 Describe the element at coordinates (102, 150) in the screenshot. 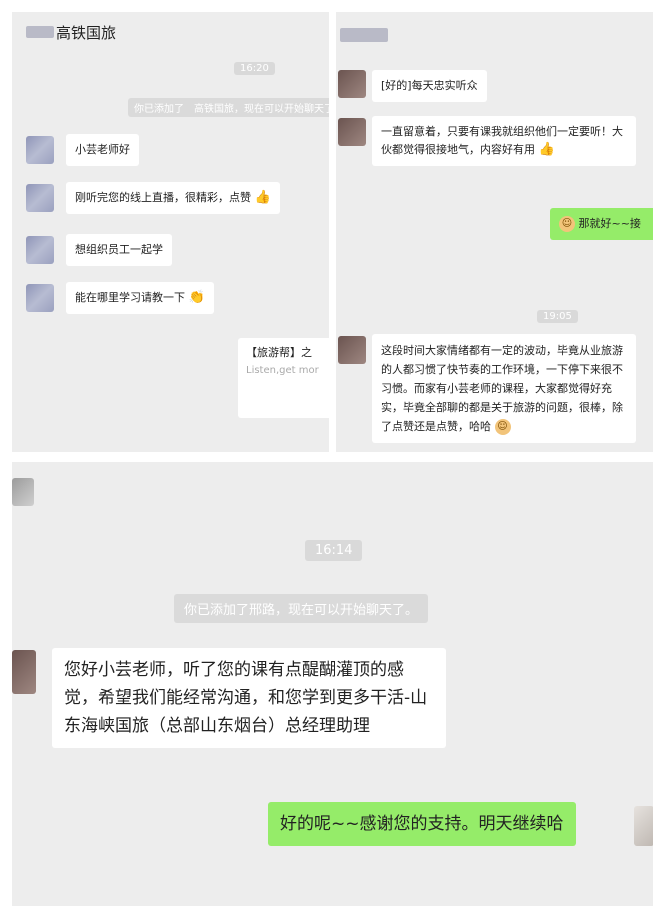

I see `message-bubble: 小芸老师好` at that location.